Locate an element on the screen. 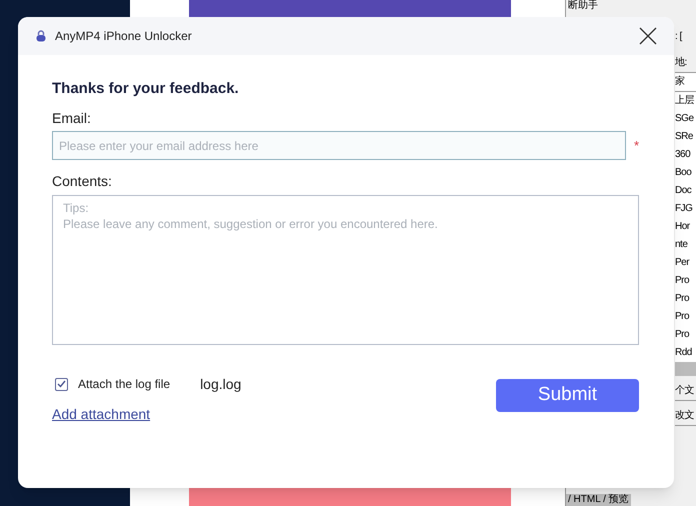  field-label: Contents: is located at coordinates (82, 181).